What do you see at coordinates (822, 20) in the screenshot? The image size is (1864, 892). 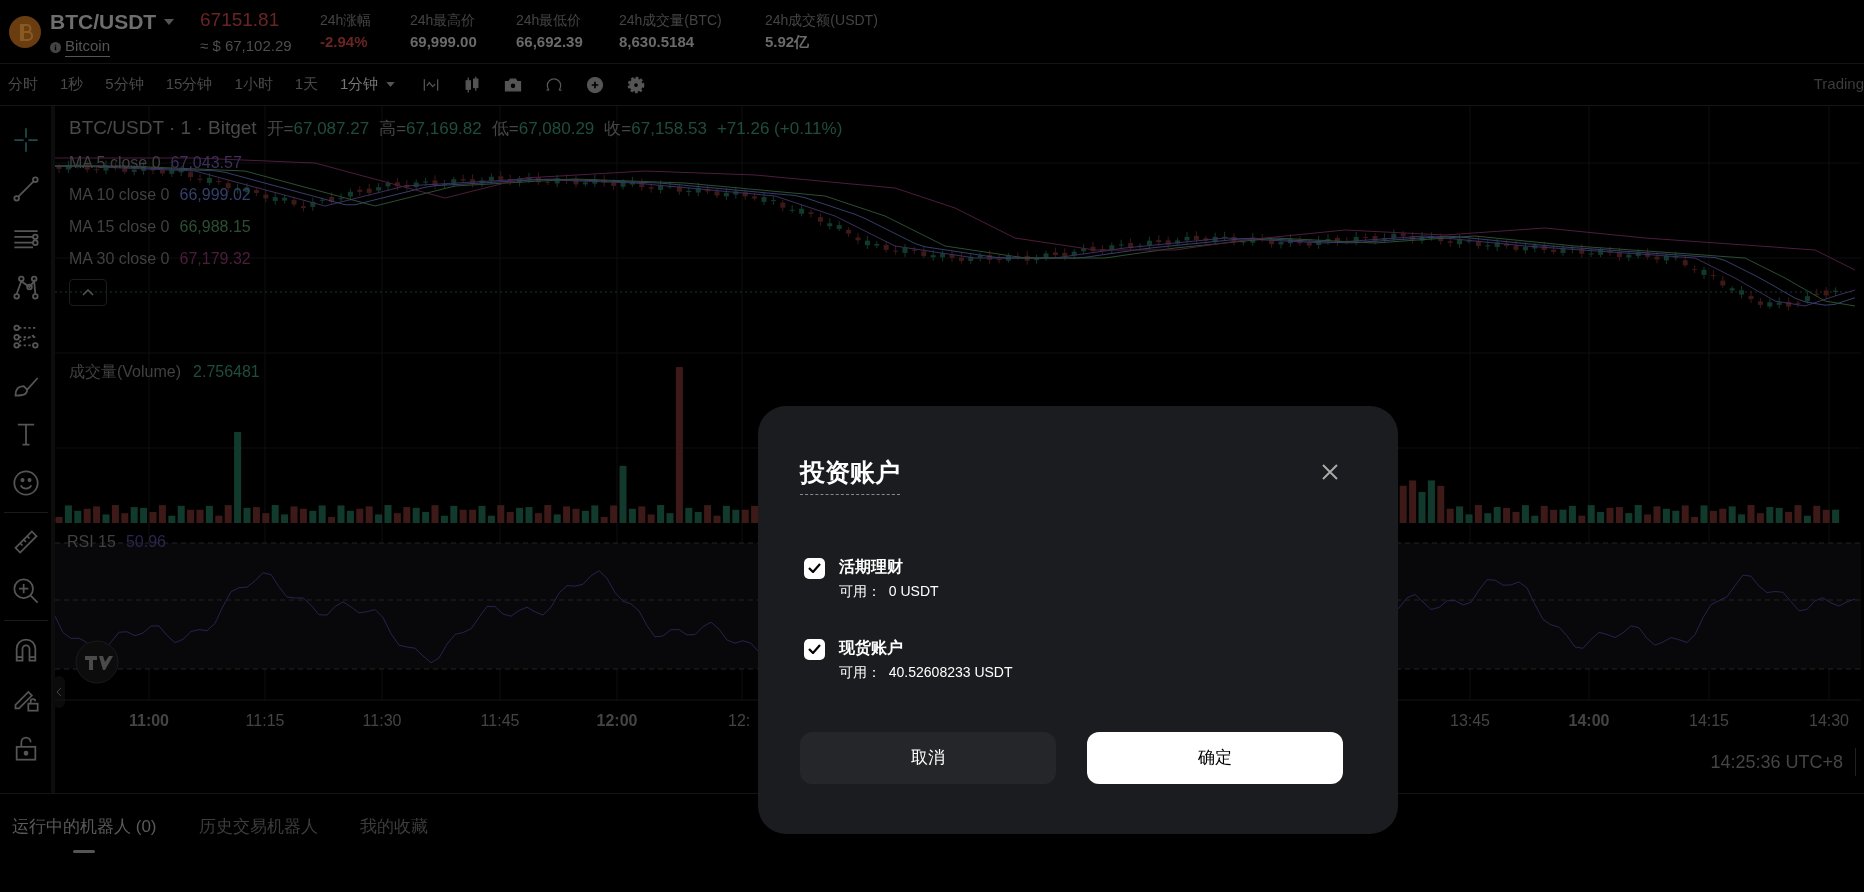 I see `stat-label: 24h成交额(USDT)` at bounding box center [822, 20].